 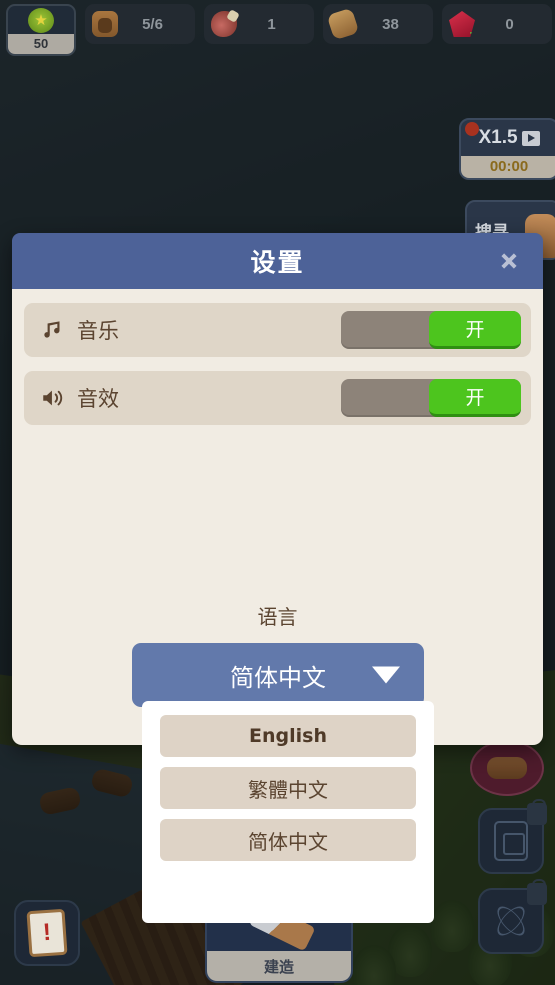 I want to click on language-option-traditional-chinese: 繁體中文, so click(x=288, y=788).